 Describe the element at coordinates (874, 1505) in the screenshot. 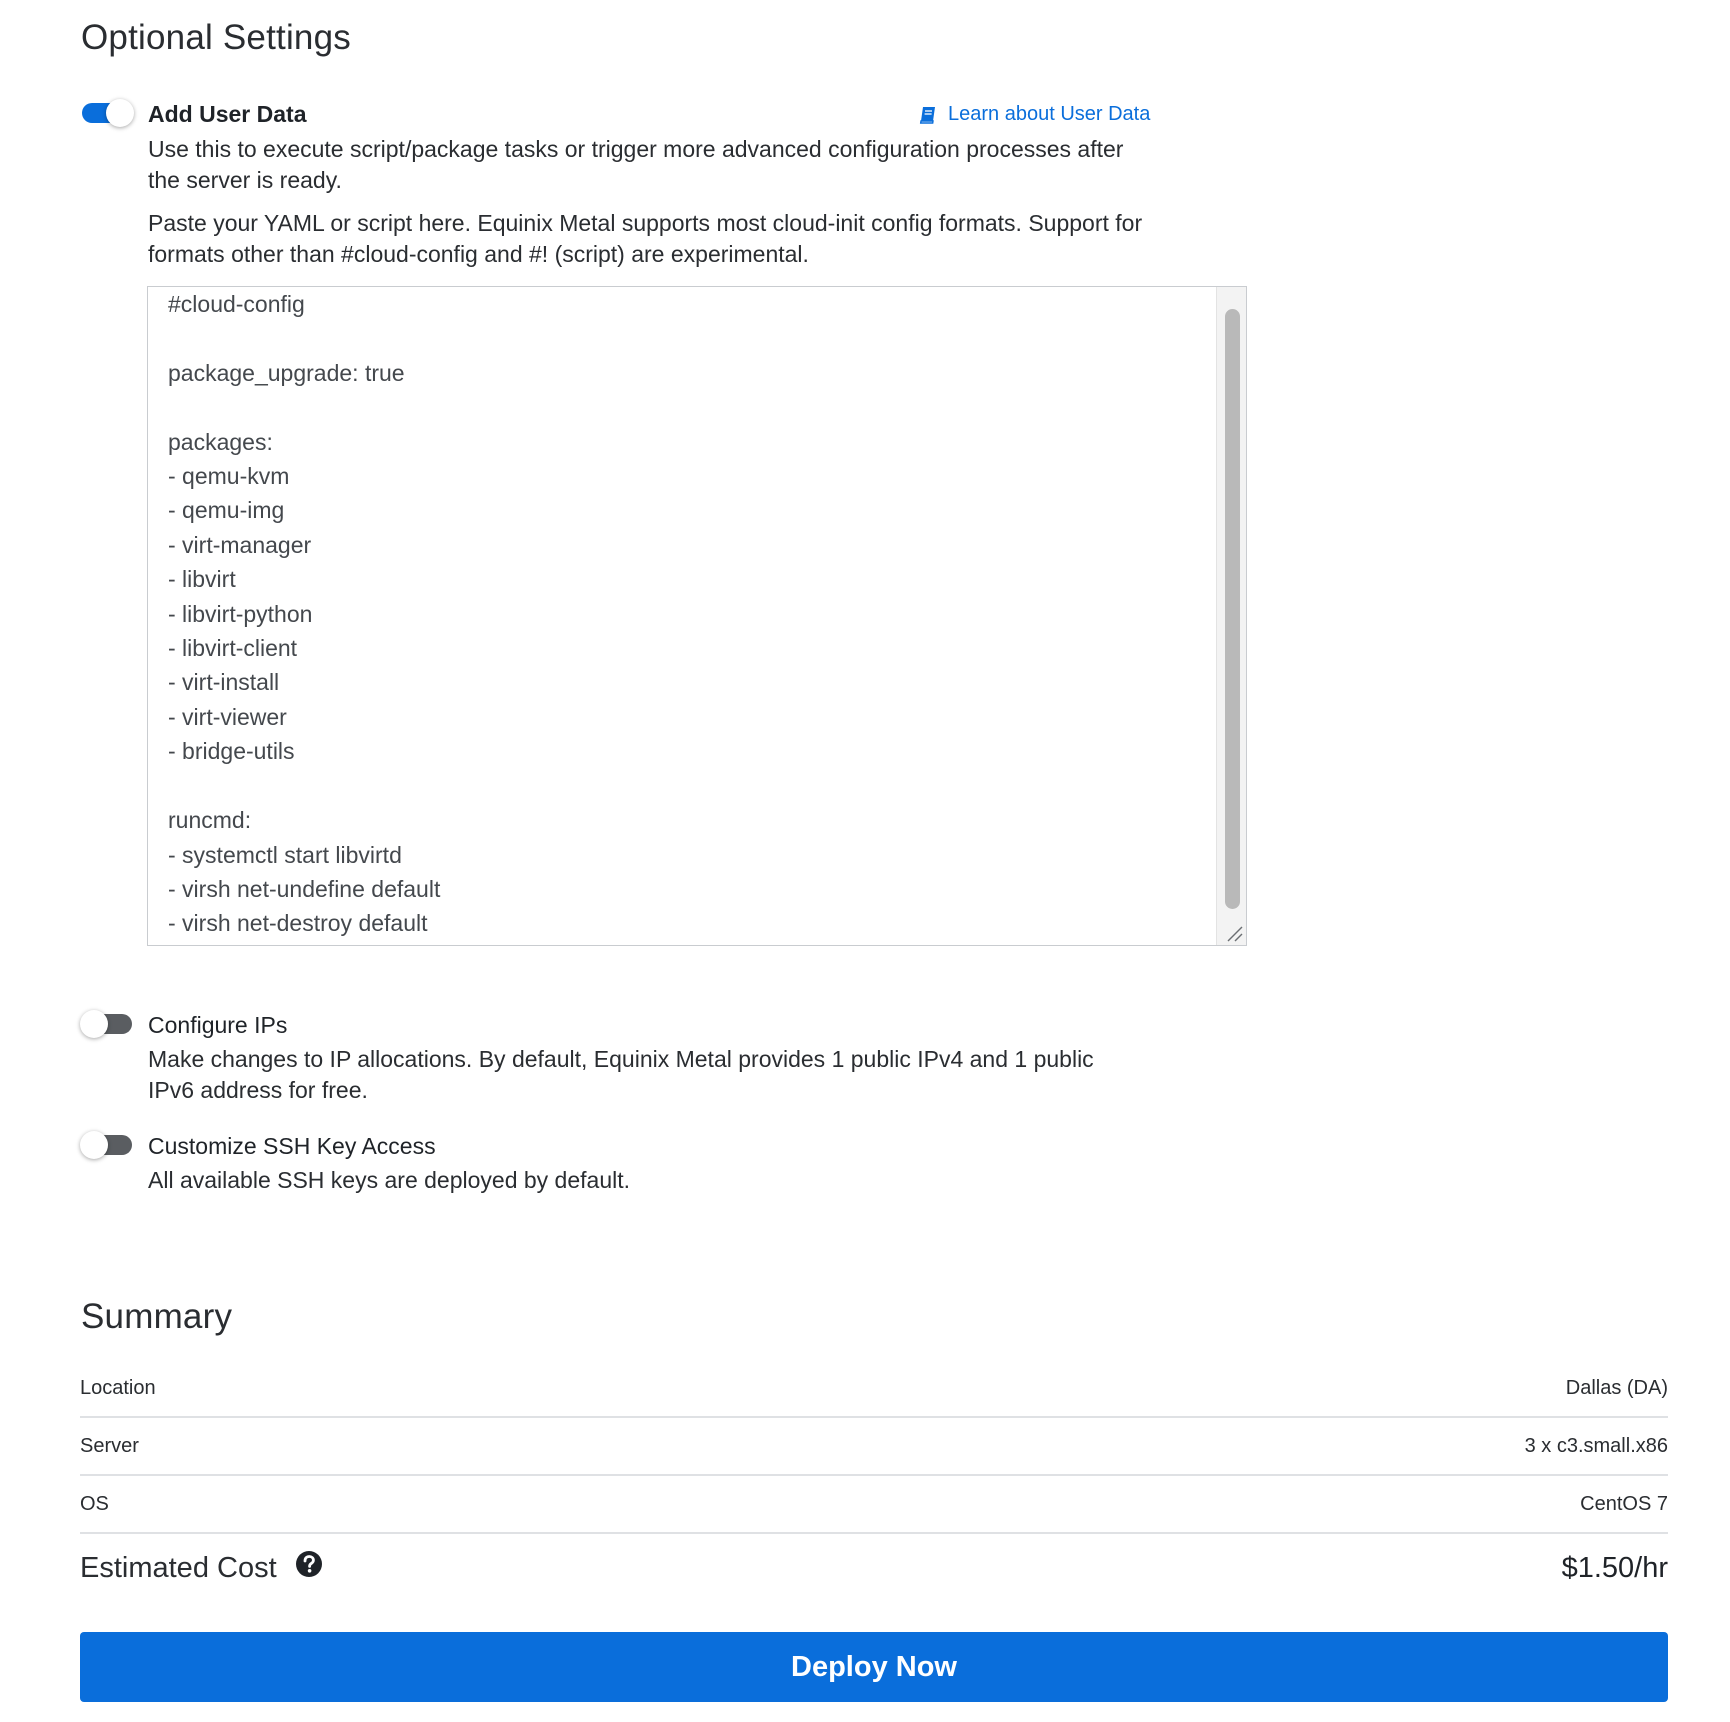

I see `summary-row-os: OS CentOS 7` at that location.